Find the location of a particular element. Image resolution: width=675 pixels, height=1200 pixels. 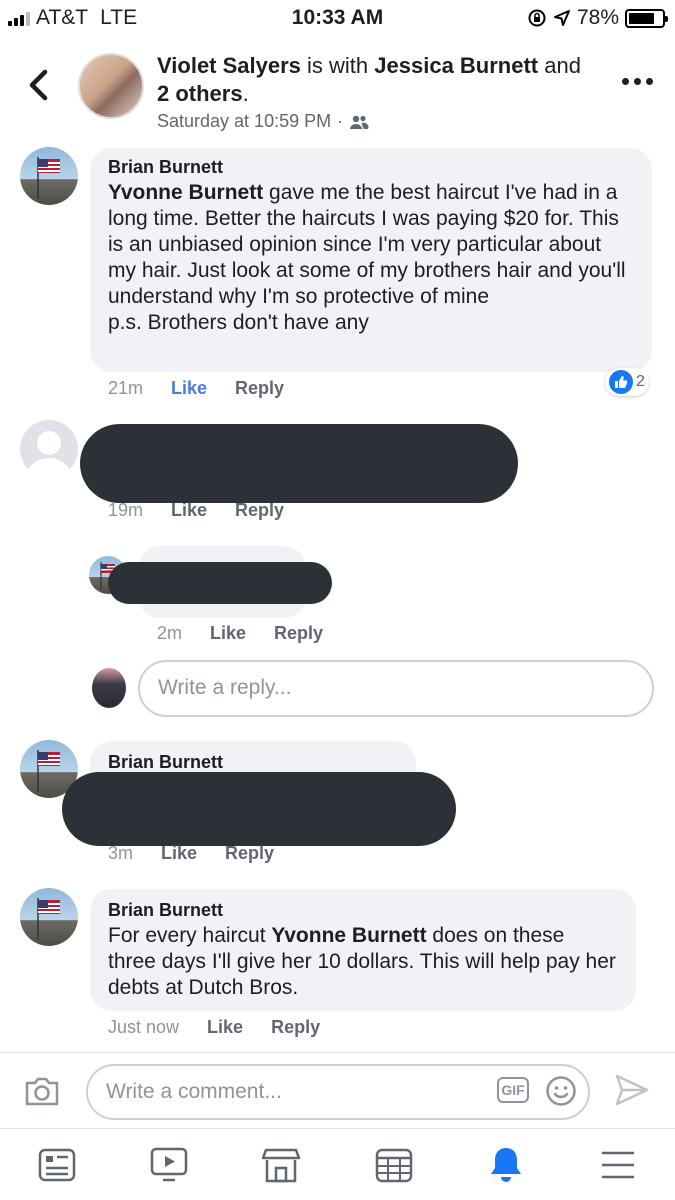

battery-percent: 78% is located at coordinates (597, 17).